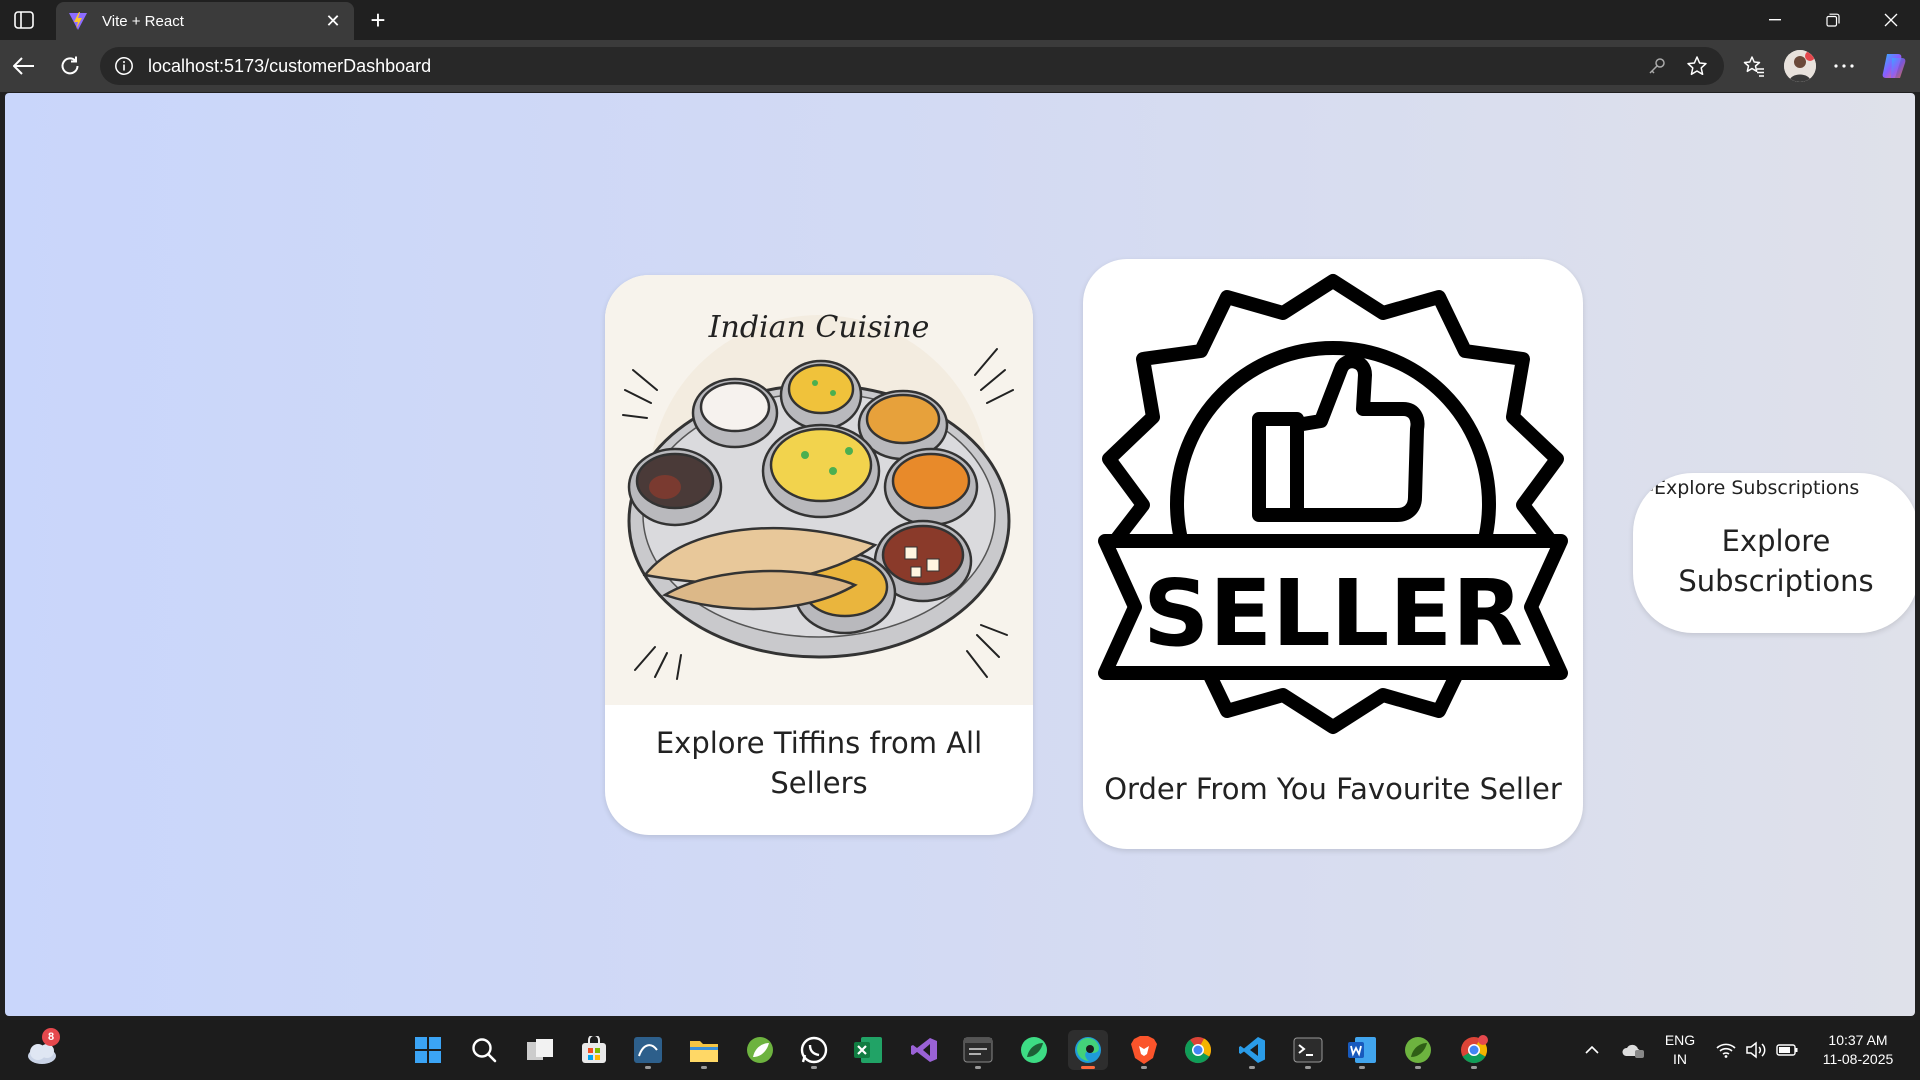  I want to click on close-tab-icon: ✕, so click(333, 21).